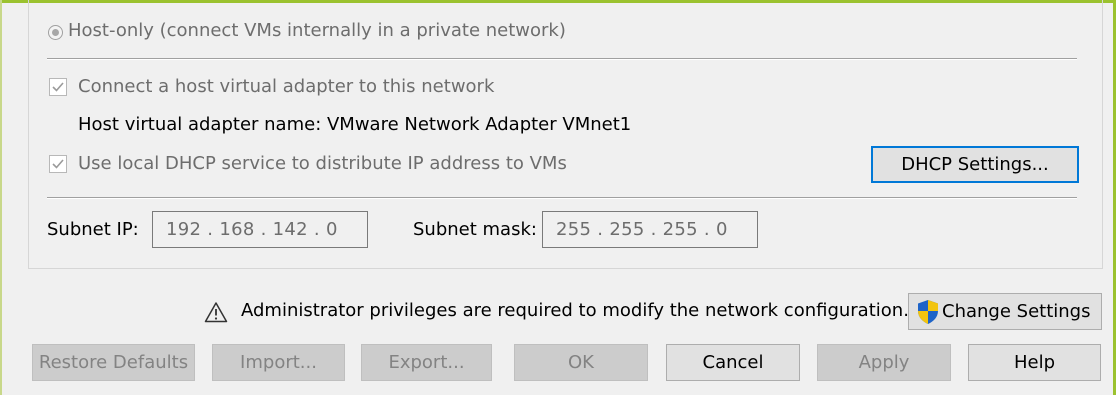  I want to click on ok-button: OK, so click(581, 362).